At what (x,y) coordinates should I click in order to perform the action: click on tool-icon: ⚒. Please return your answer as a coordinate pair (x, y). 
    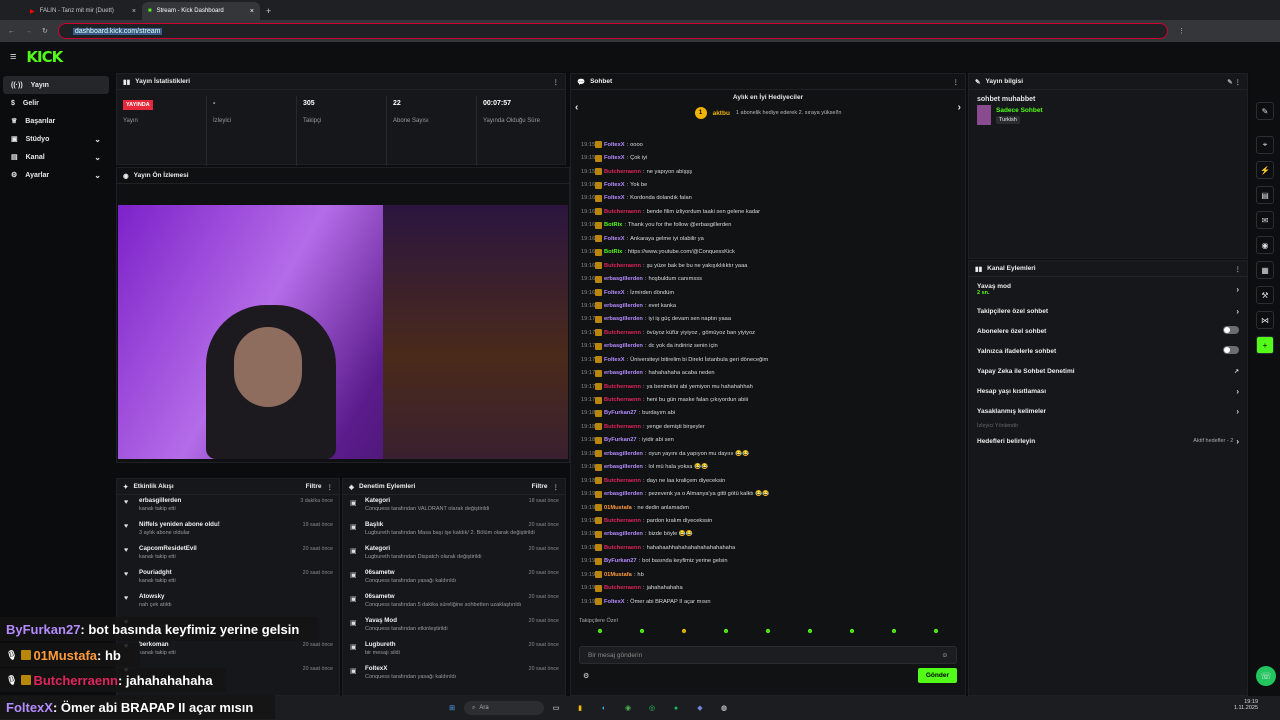
    Looking at the image, I should click on (1265, 295).